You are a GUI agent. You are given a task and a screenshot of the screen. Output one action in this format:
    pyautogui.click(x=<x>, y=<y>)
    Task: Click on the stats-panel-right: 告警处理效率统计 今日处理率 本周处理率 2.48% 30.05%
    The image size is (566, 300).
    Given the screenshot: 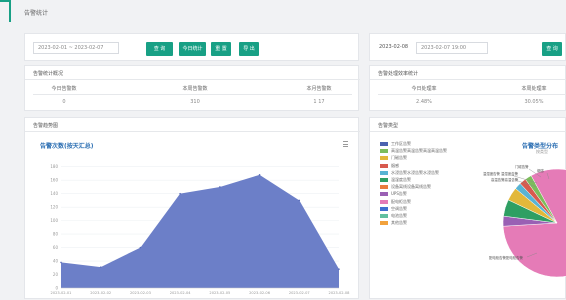 What is the action you would take?
    pyautogui.click(x=467, y=88)
    